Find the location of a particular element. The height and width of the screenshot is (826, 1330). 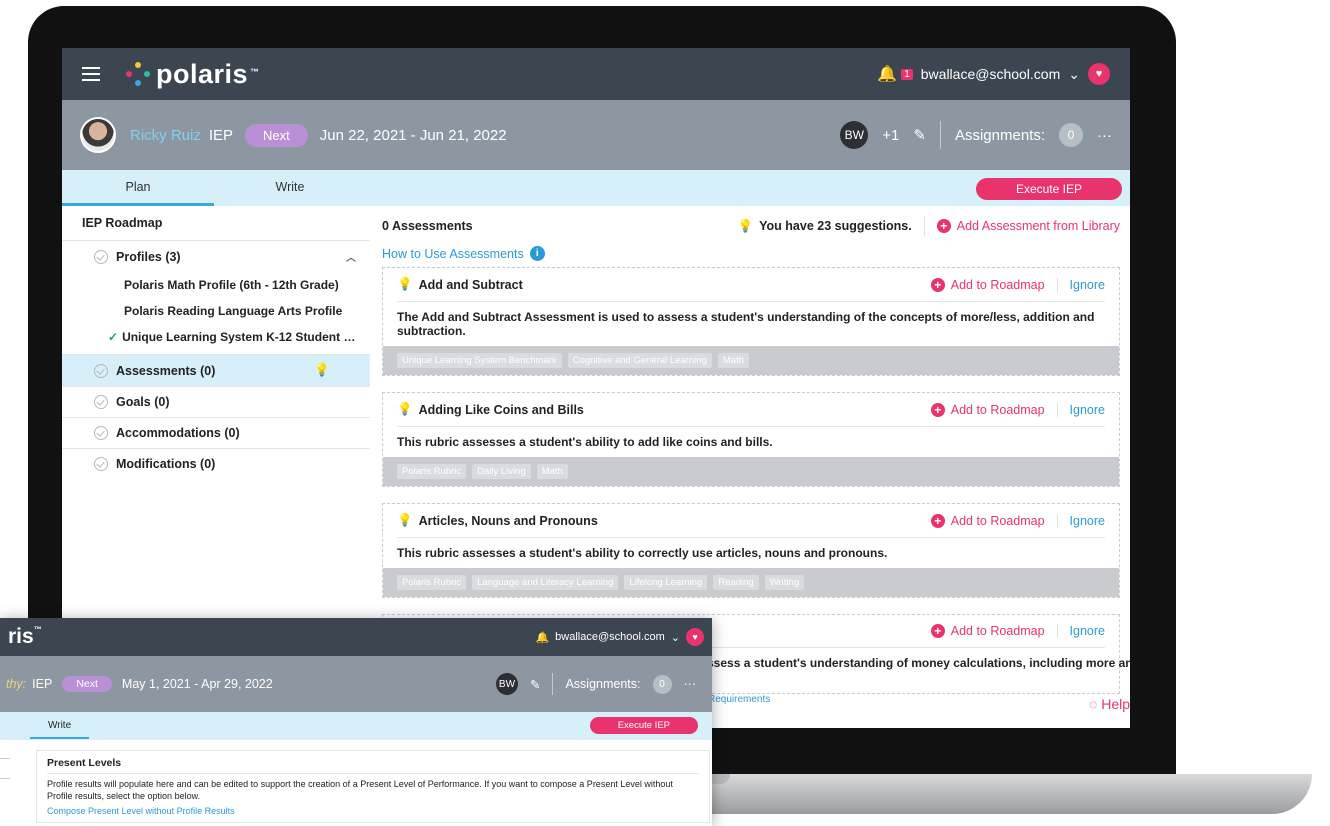

roadmap-item-label: Assessments (0) is located at coordinates (166, 370).